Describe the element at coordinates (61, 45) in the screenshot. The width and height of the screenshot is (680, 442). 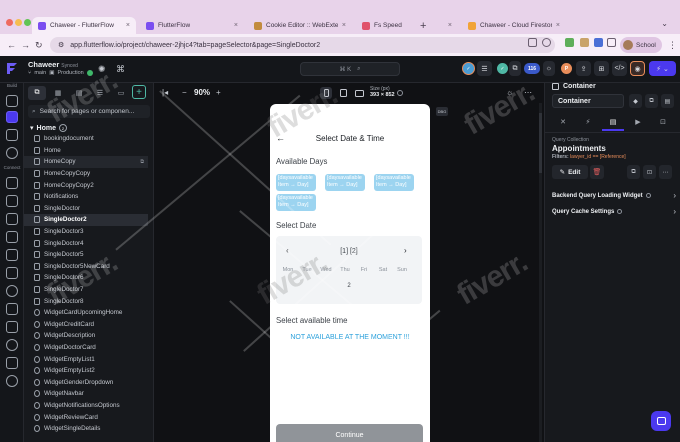
I see `site-info-icon: ⚙` at that location.